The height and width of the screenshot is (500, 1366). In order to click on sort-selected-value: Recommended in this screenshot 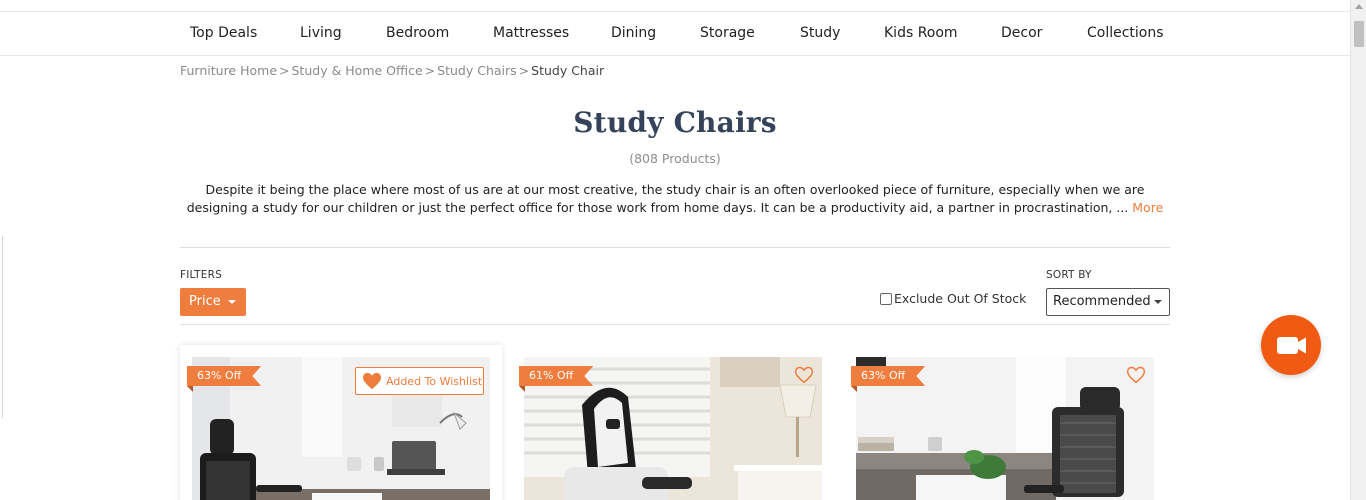, I will do `click(1102, 301)`.